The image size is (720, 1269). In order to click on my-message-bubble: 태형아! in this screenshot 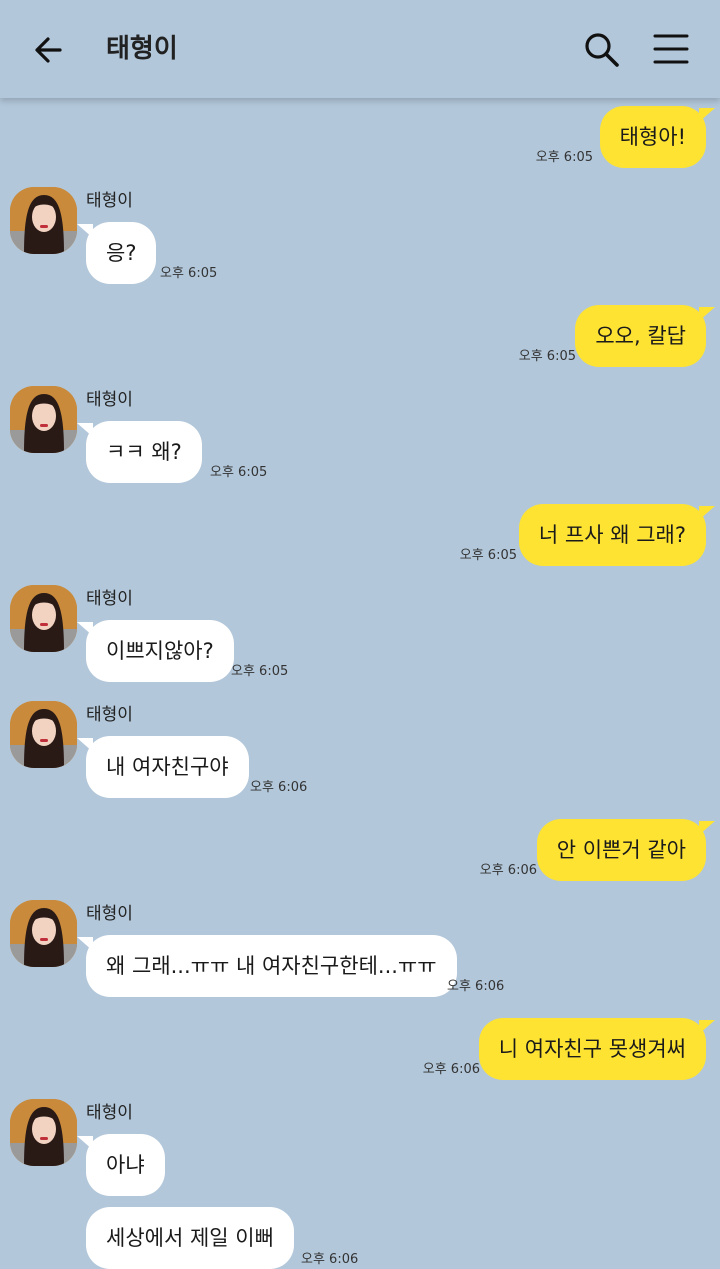, I will do `click(657, 137)`.